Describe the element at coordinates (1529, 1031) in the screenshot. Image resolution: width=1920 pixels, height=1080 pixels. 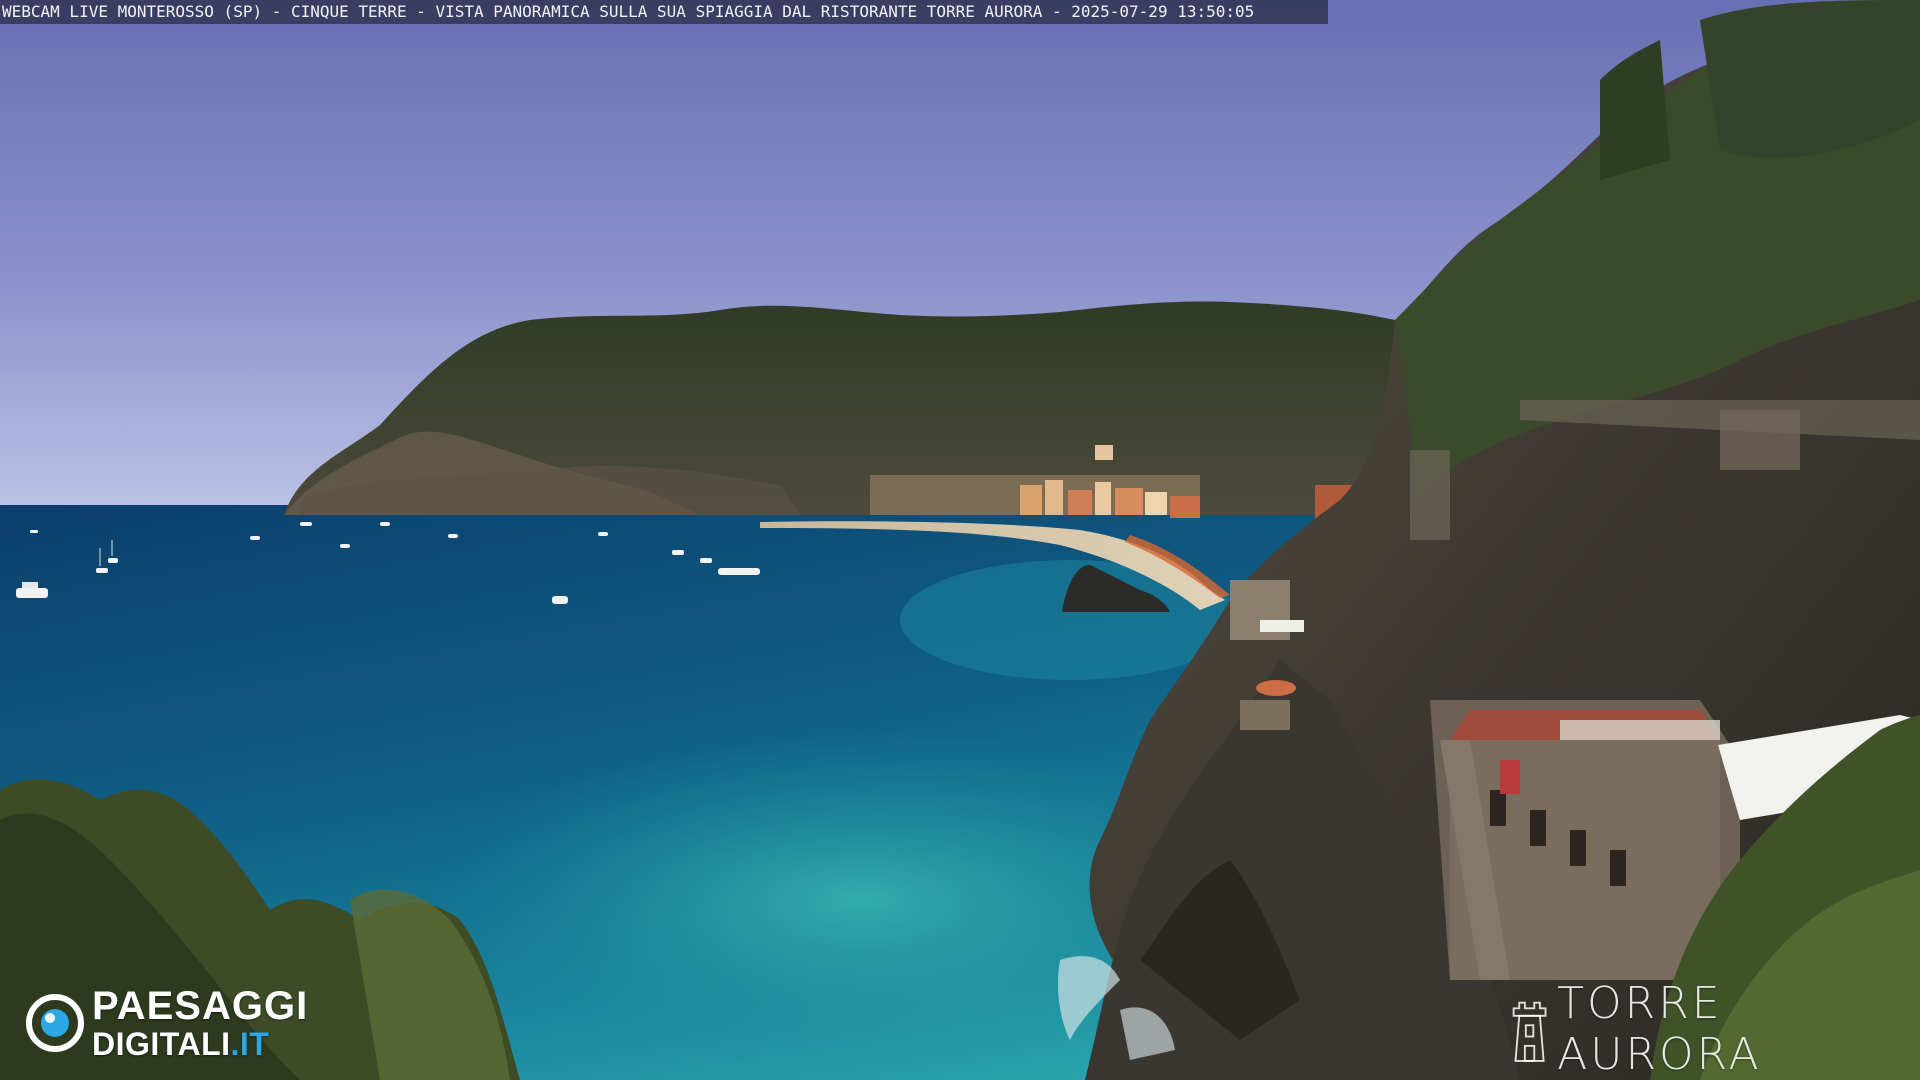
I see `torre-aurora-tower-icon` at that location.